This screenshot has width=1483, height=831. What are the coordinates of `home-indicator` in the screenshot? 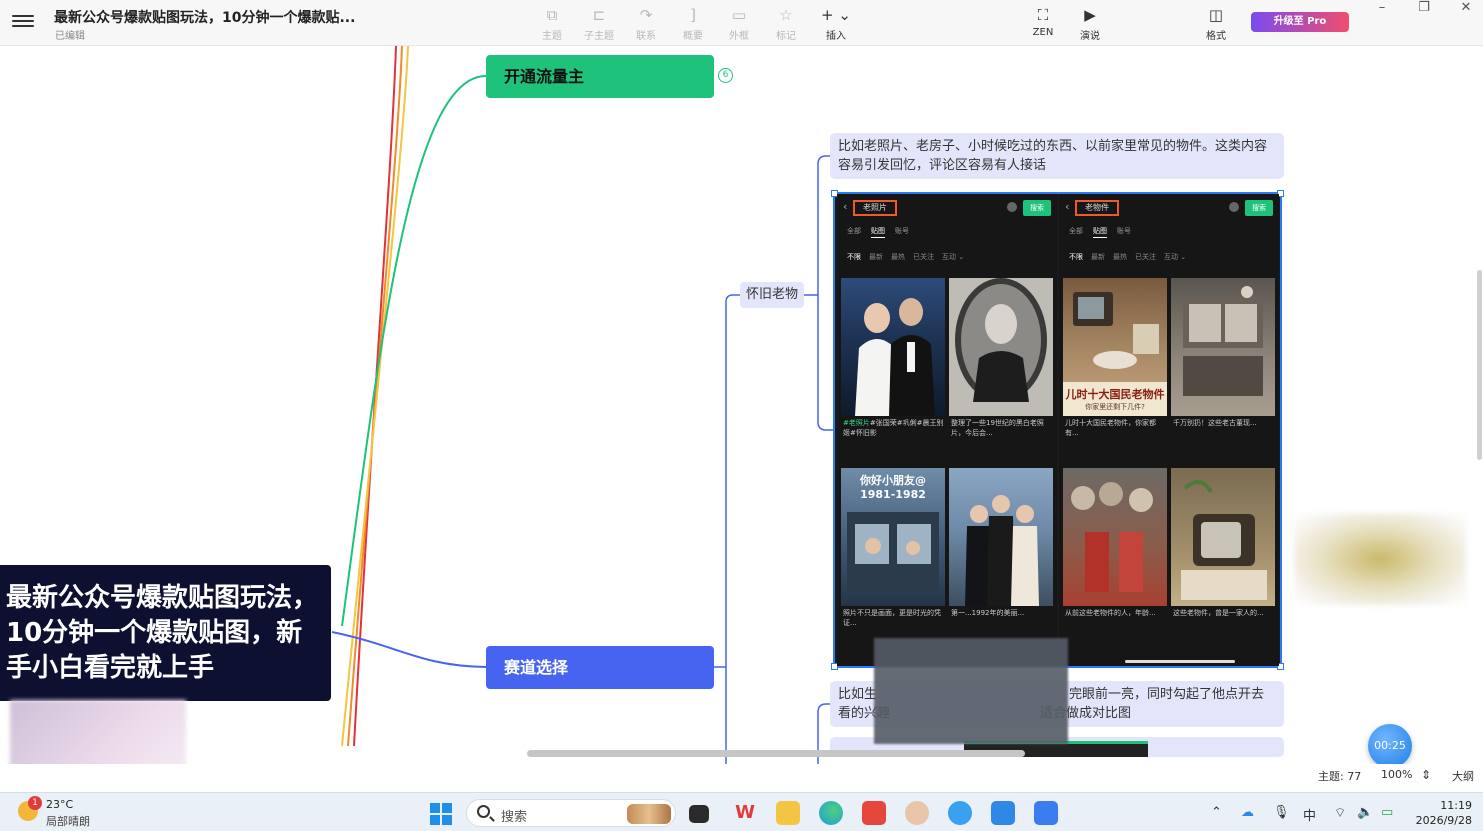 It's located at (1180, 661).